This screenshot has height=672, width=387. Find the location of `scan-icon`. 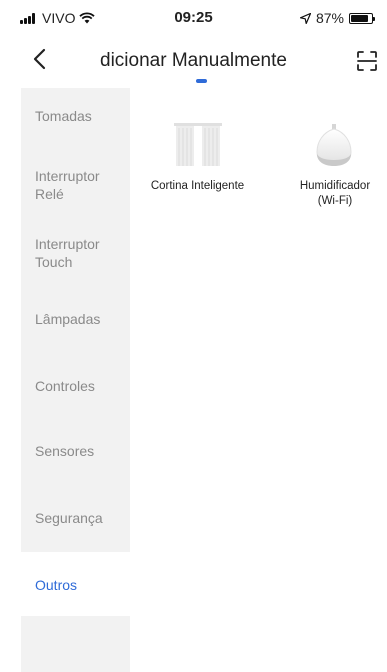

scan-icon is located at coordinates (367, 61).